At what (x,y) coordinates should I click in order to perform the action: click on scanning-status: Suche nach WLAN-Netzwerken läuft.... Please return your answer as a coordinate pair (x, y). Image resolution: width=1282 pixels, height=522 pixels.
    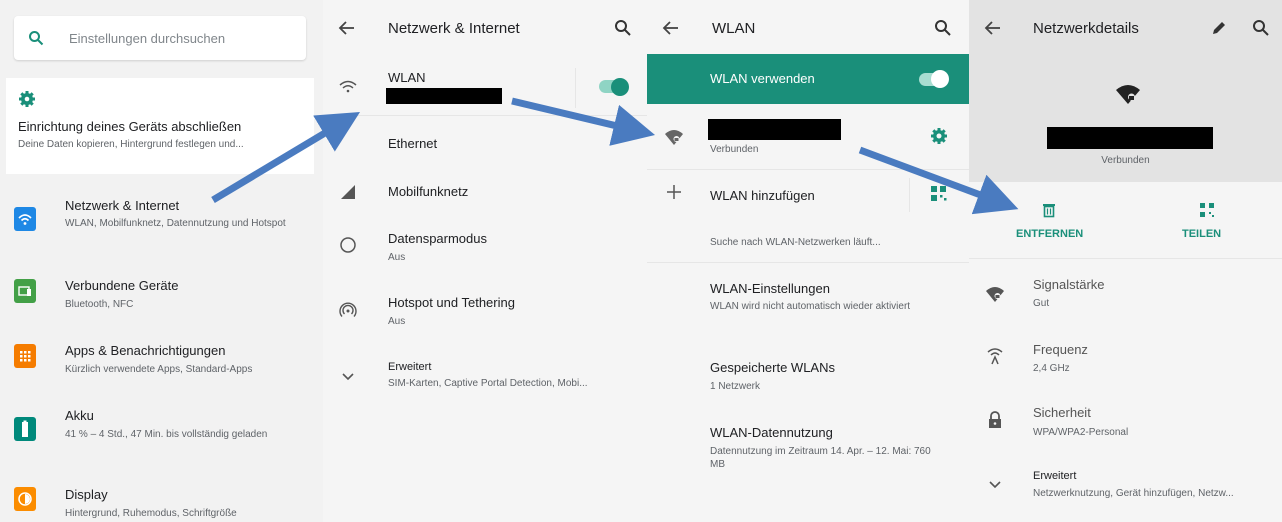
    Looking at the image, I should click on (795, 242).